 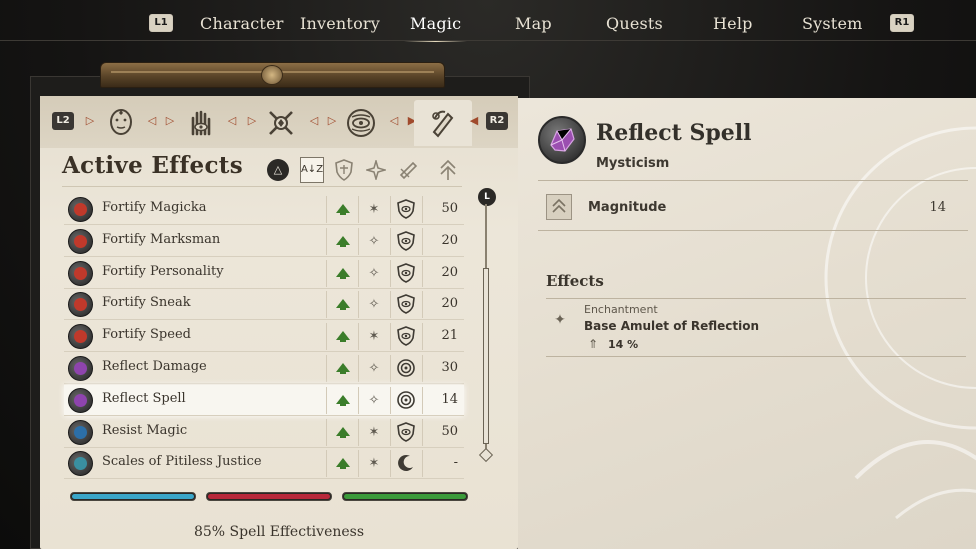 What do you see at coordinates (405, 496) in the screenshot?
I see `fatigue-bar` at bounding box center [405, 496].